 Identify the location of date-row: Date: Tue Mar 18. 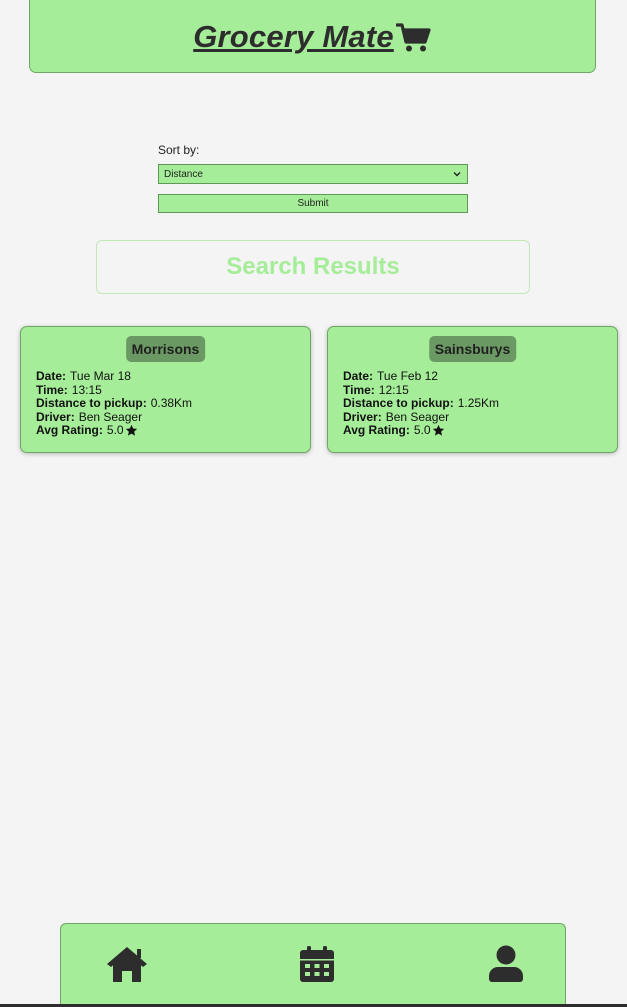
(114, 376).